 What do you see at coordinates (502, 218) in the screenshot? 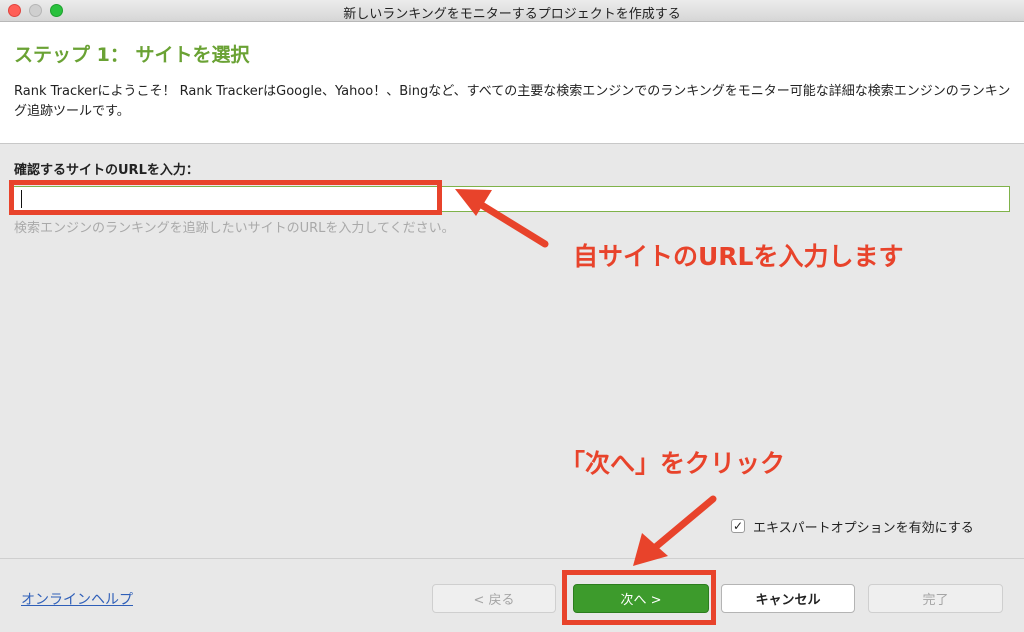
I see `url-arrow-icon` at bounding box center [502, 218].